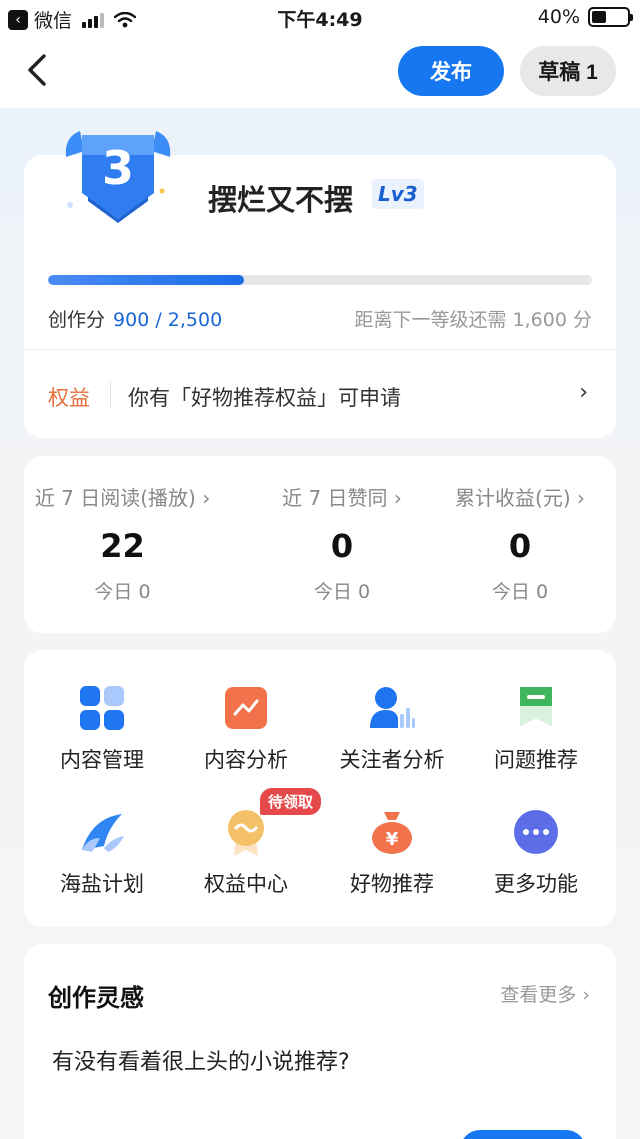 This screenshot has height=1139, width=640. I want to click on inspiration-question: 有没有看着很上头的小说推荐?, so click(201, 1060).